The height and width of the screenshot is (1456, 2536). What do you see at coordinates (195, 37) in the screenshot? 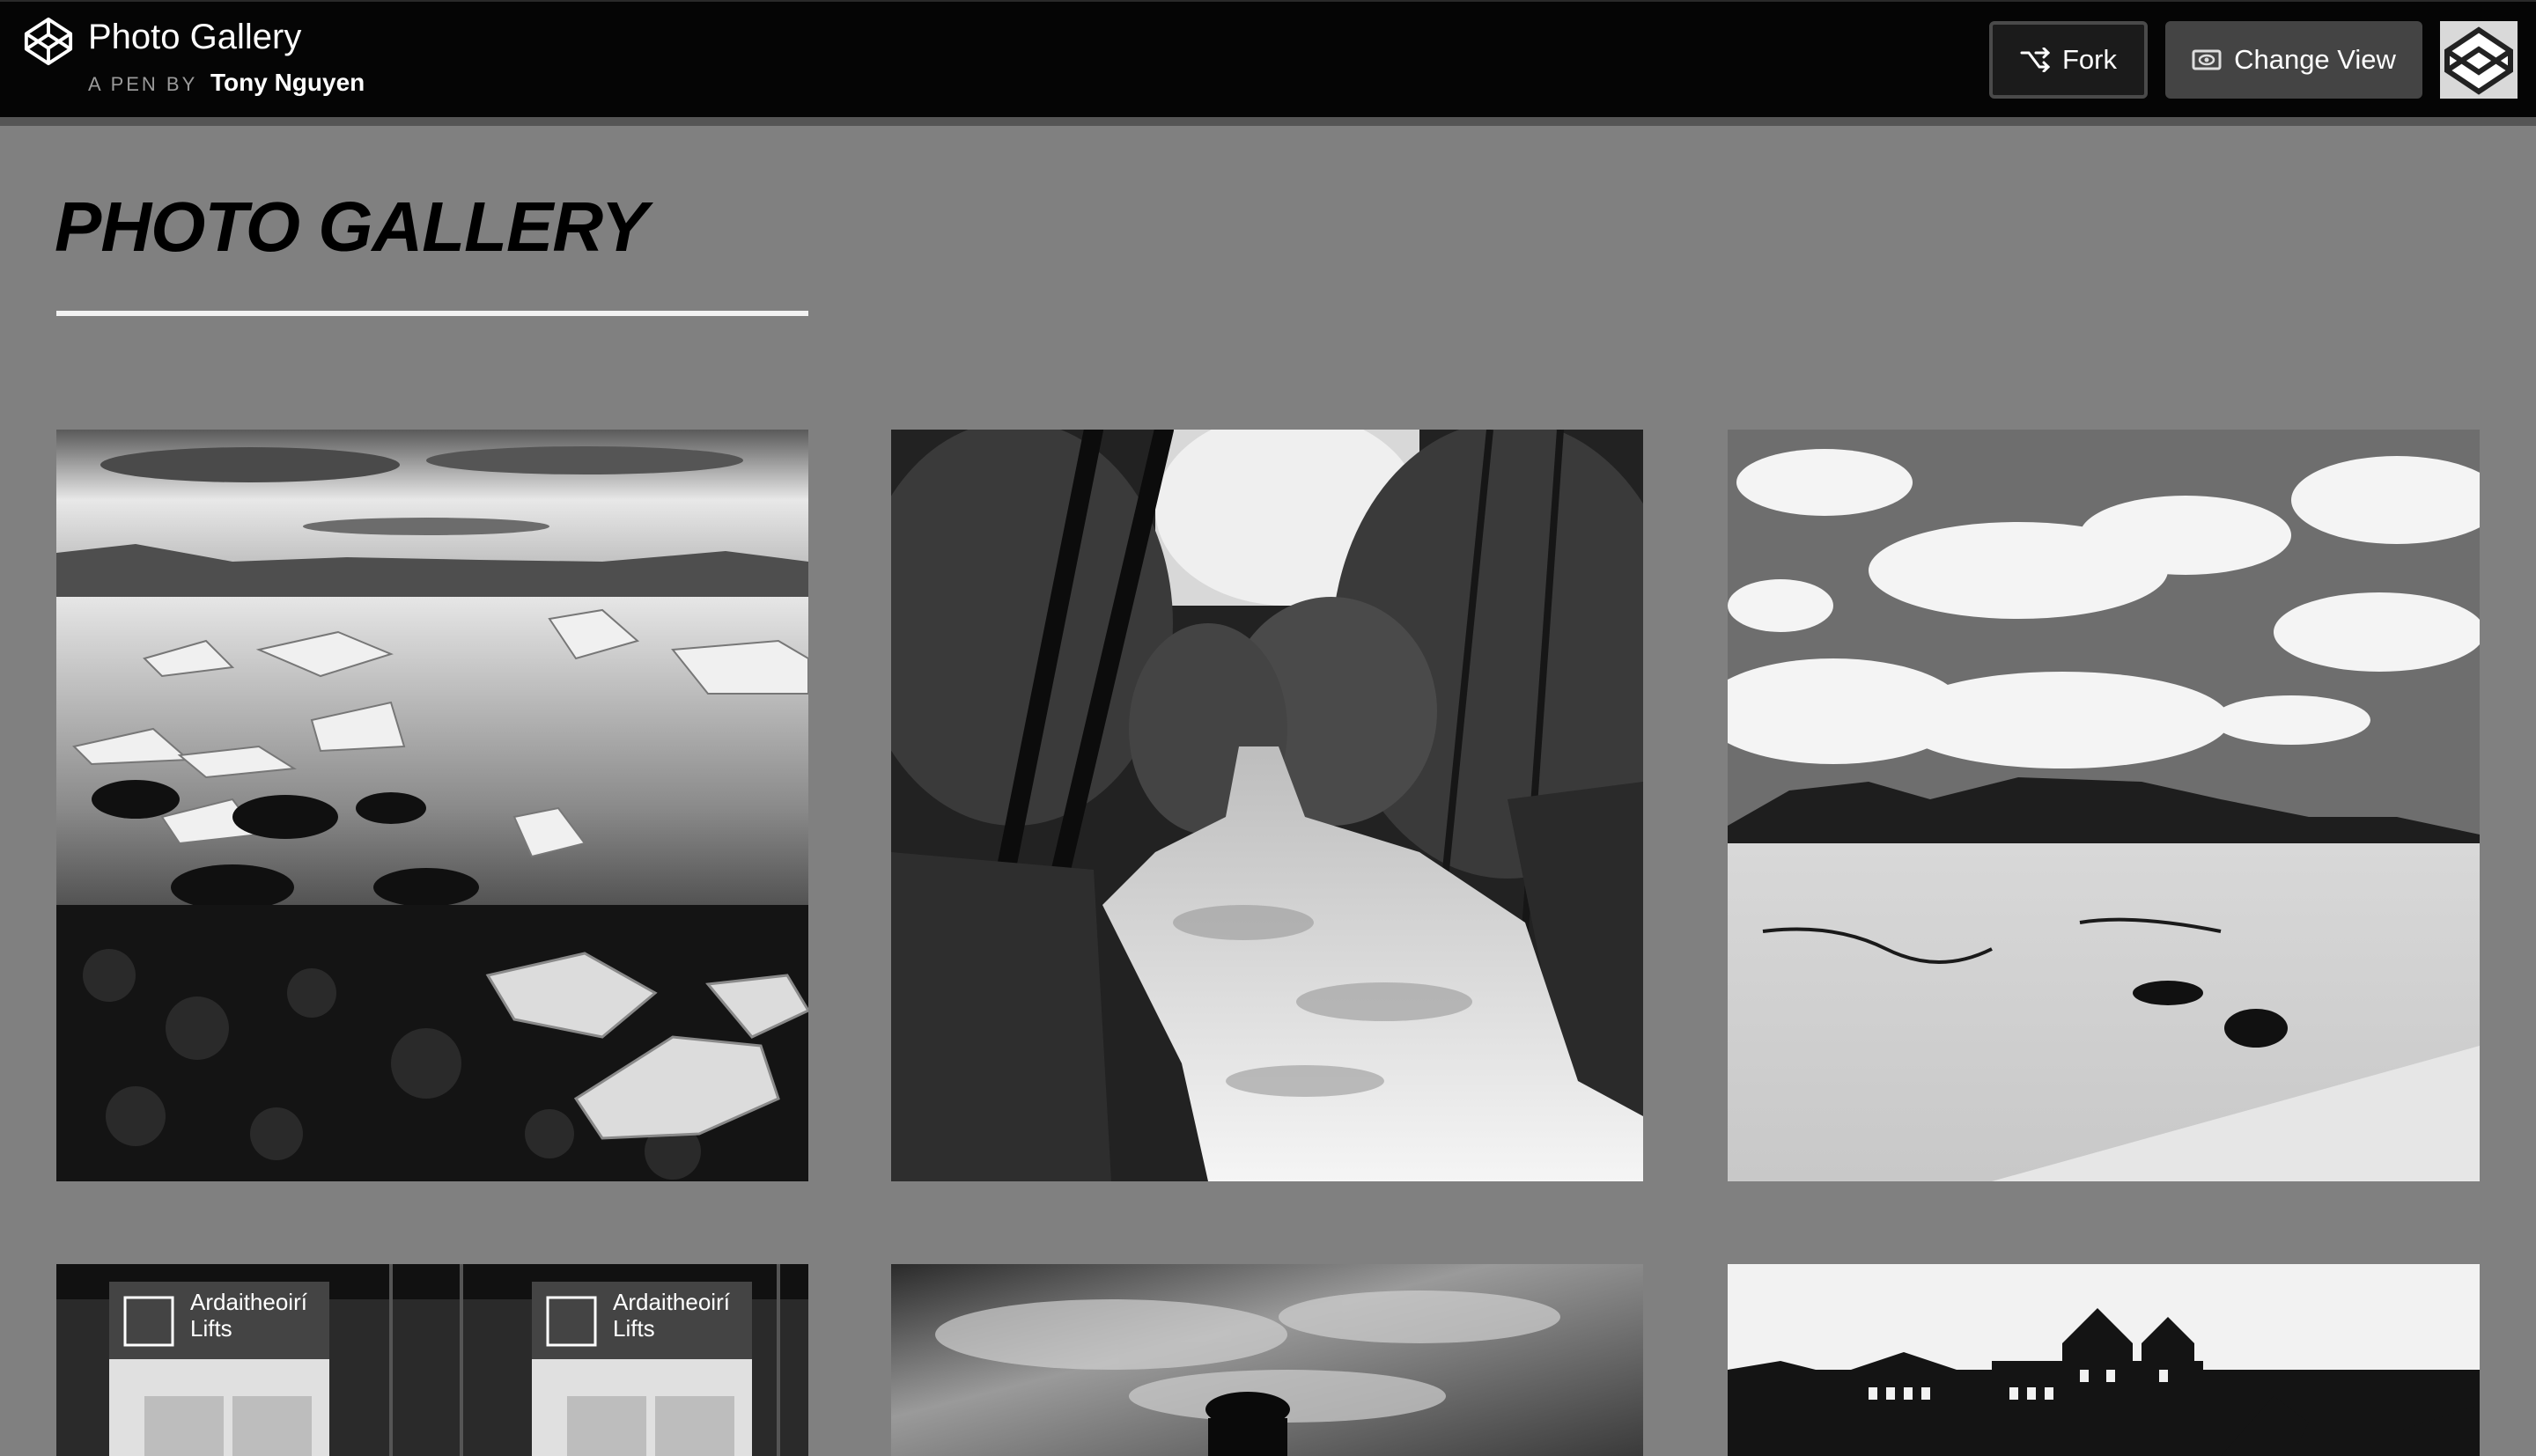
I see `pen-title: Photo Gallery` at bounding box center [195, 37].